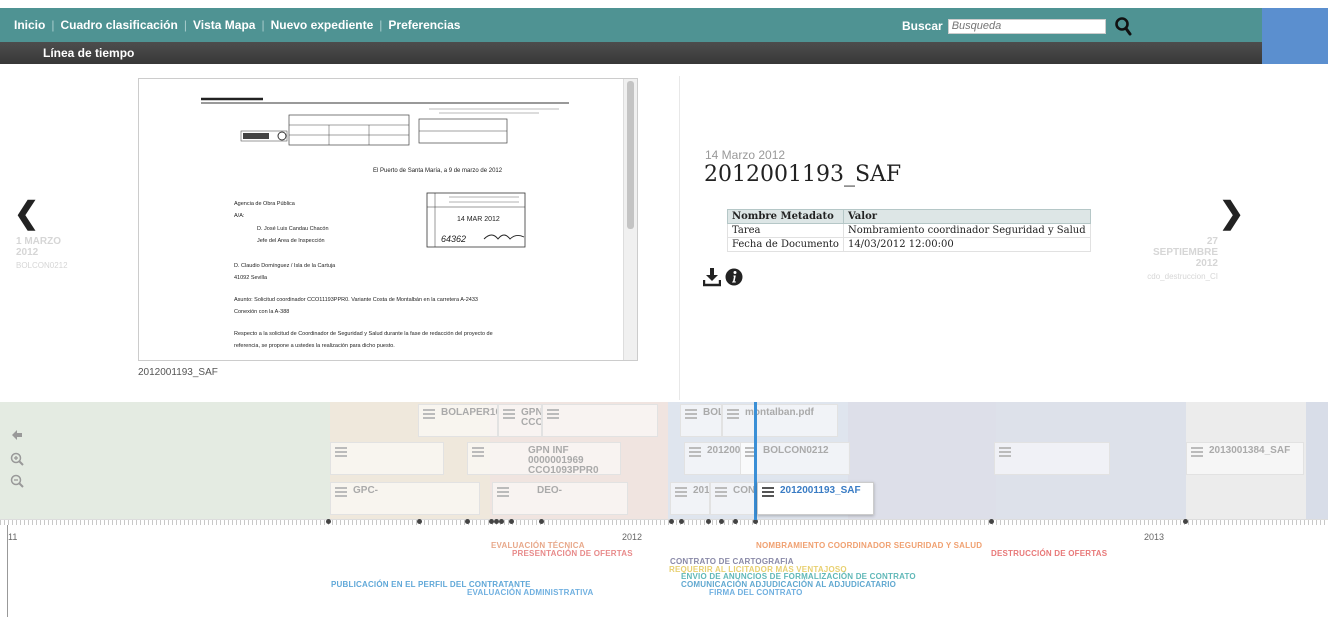 Image resolution: width=1328 pixels, height=617 pixels. What do you see at coordinates (796, 450) in the screenshot?
I see `event-label: BOLCON0212` at bounding box center [796, 450].